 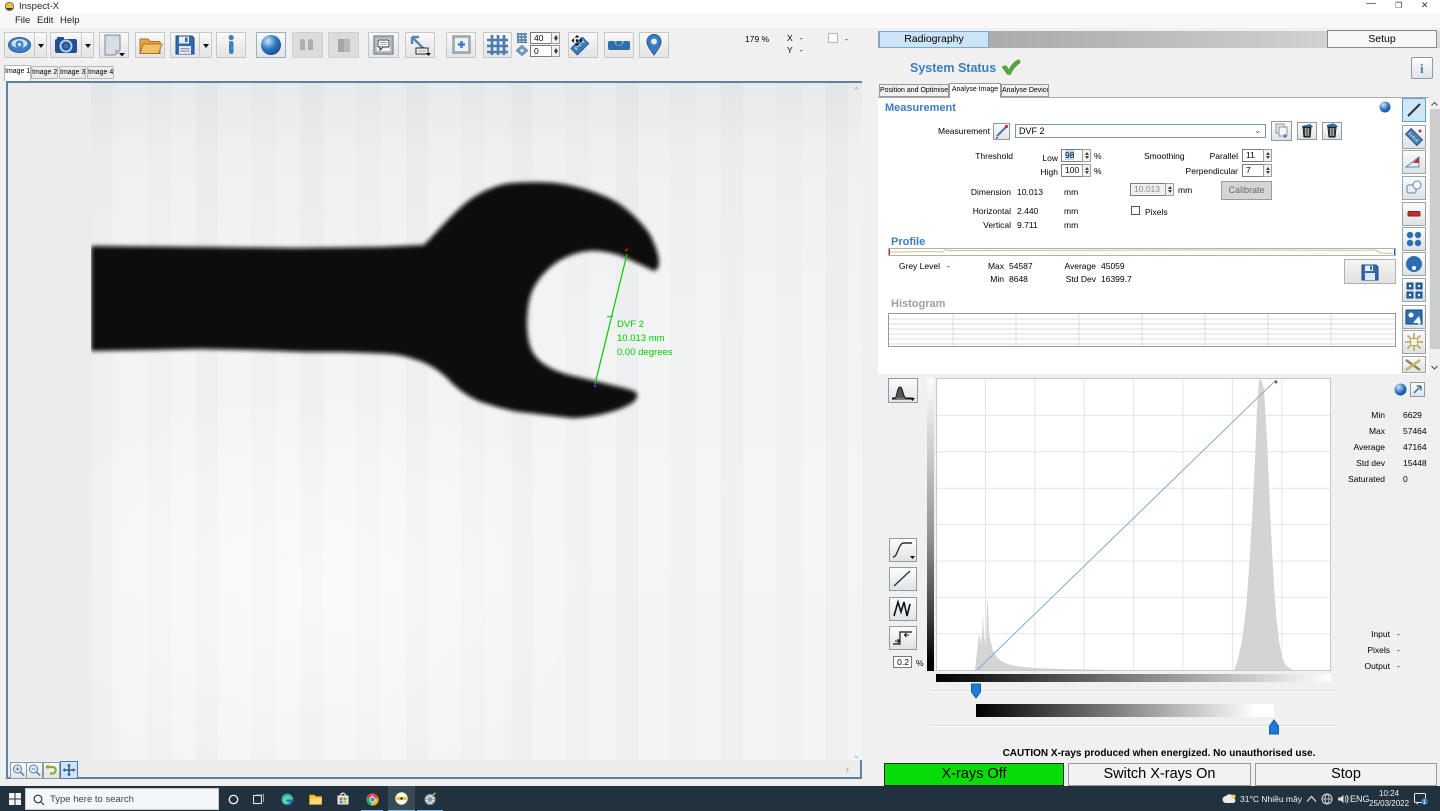 What do you see at coordinates (1425, 802) in the screenshot?
I see `svg-text: 1` at bounding box center [1425, 802].